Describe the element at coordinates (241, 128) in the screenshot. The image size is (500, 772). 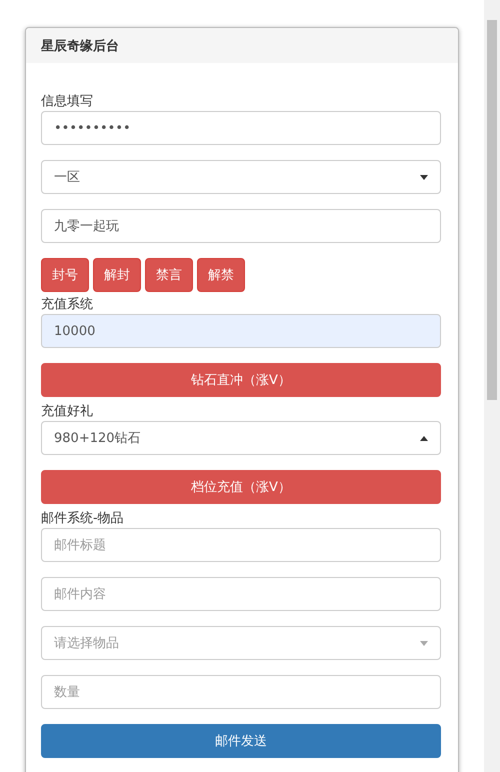
I see `password-field: ••••••••••` at that location.